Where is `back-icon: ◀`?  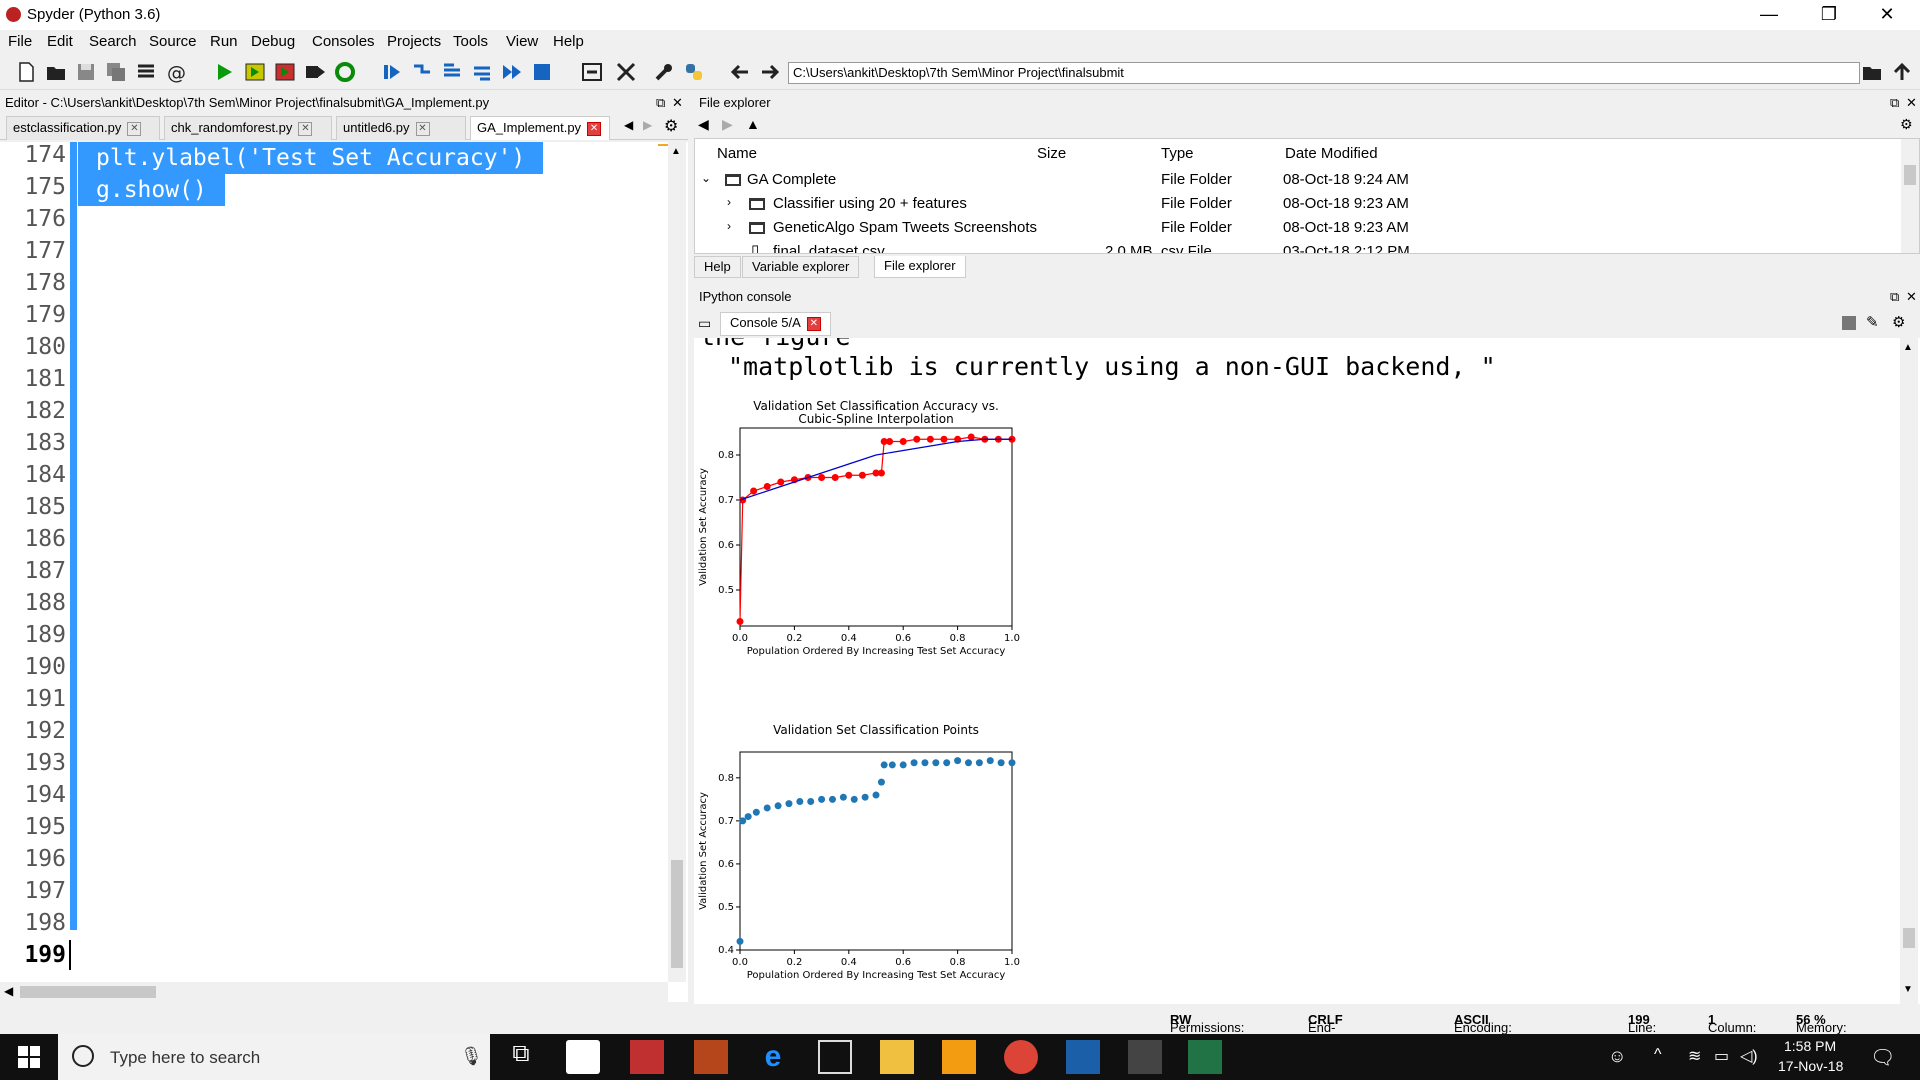
back-icon: ◀ is located at coordinates (703, 124).